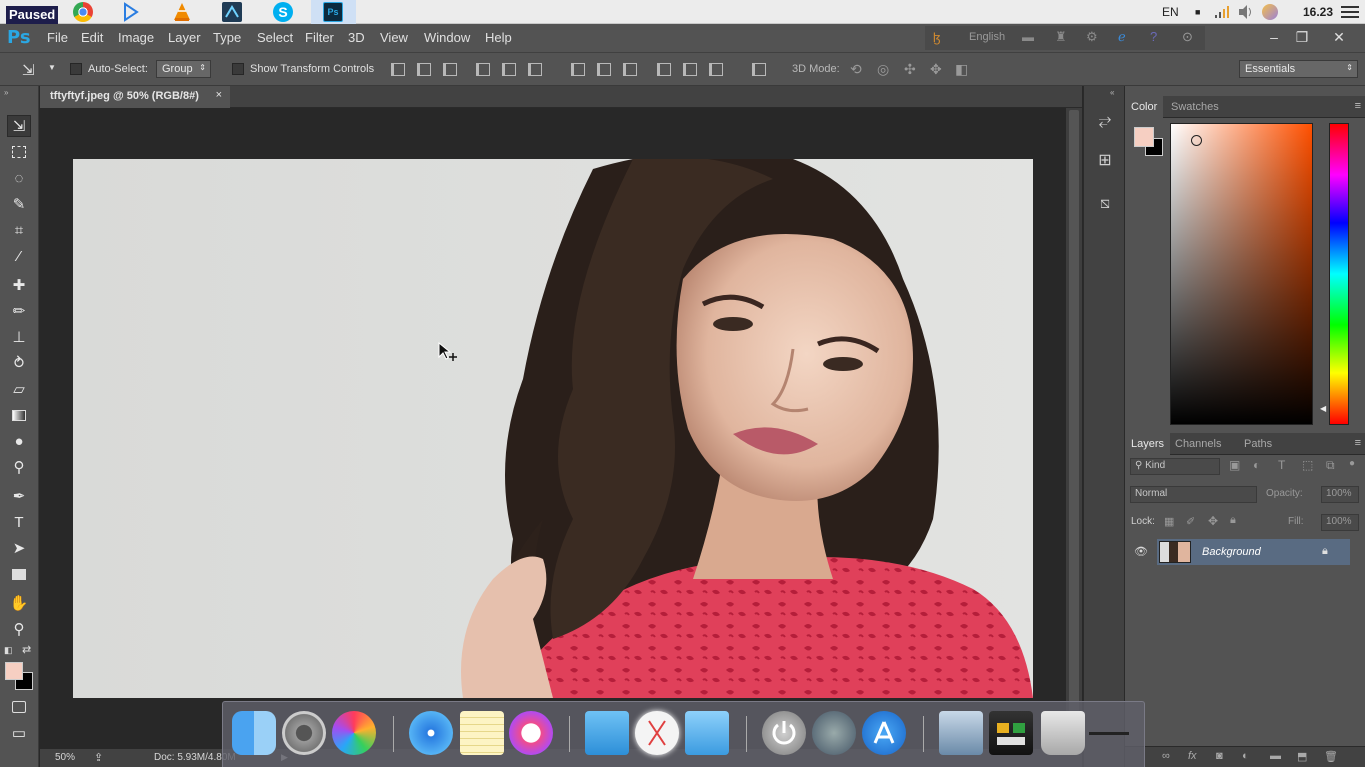 Image resolution: width=1365 pixels, height=767 pixels. Describe the element at coordinates (1148, 444) in the screenshot. I see `tab-layers: Layers` at that location.